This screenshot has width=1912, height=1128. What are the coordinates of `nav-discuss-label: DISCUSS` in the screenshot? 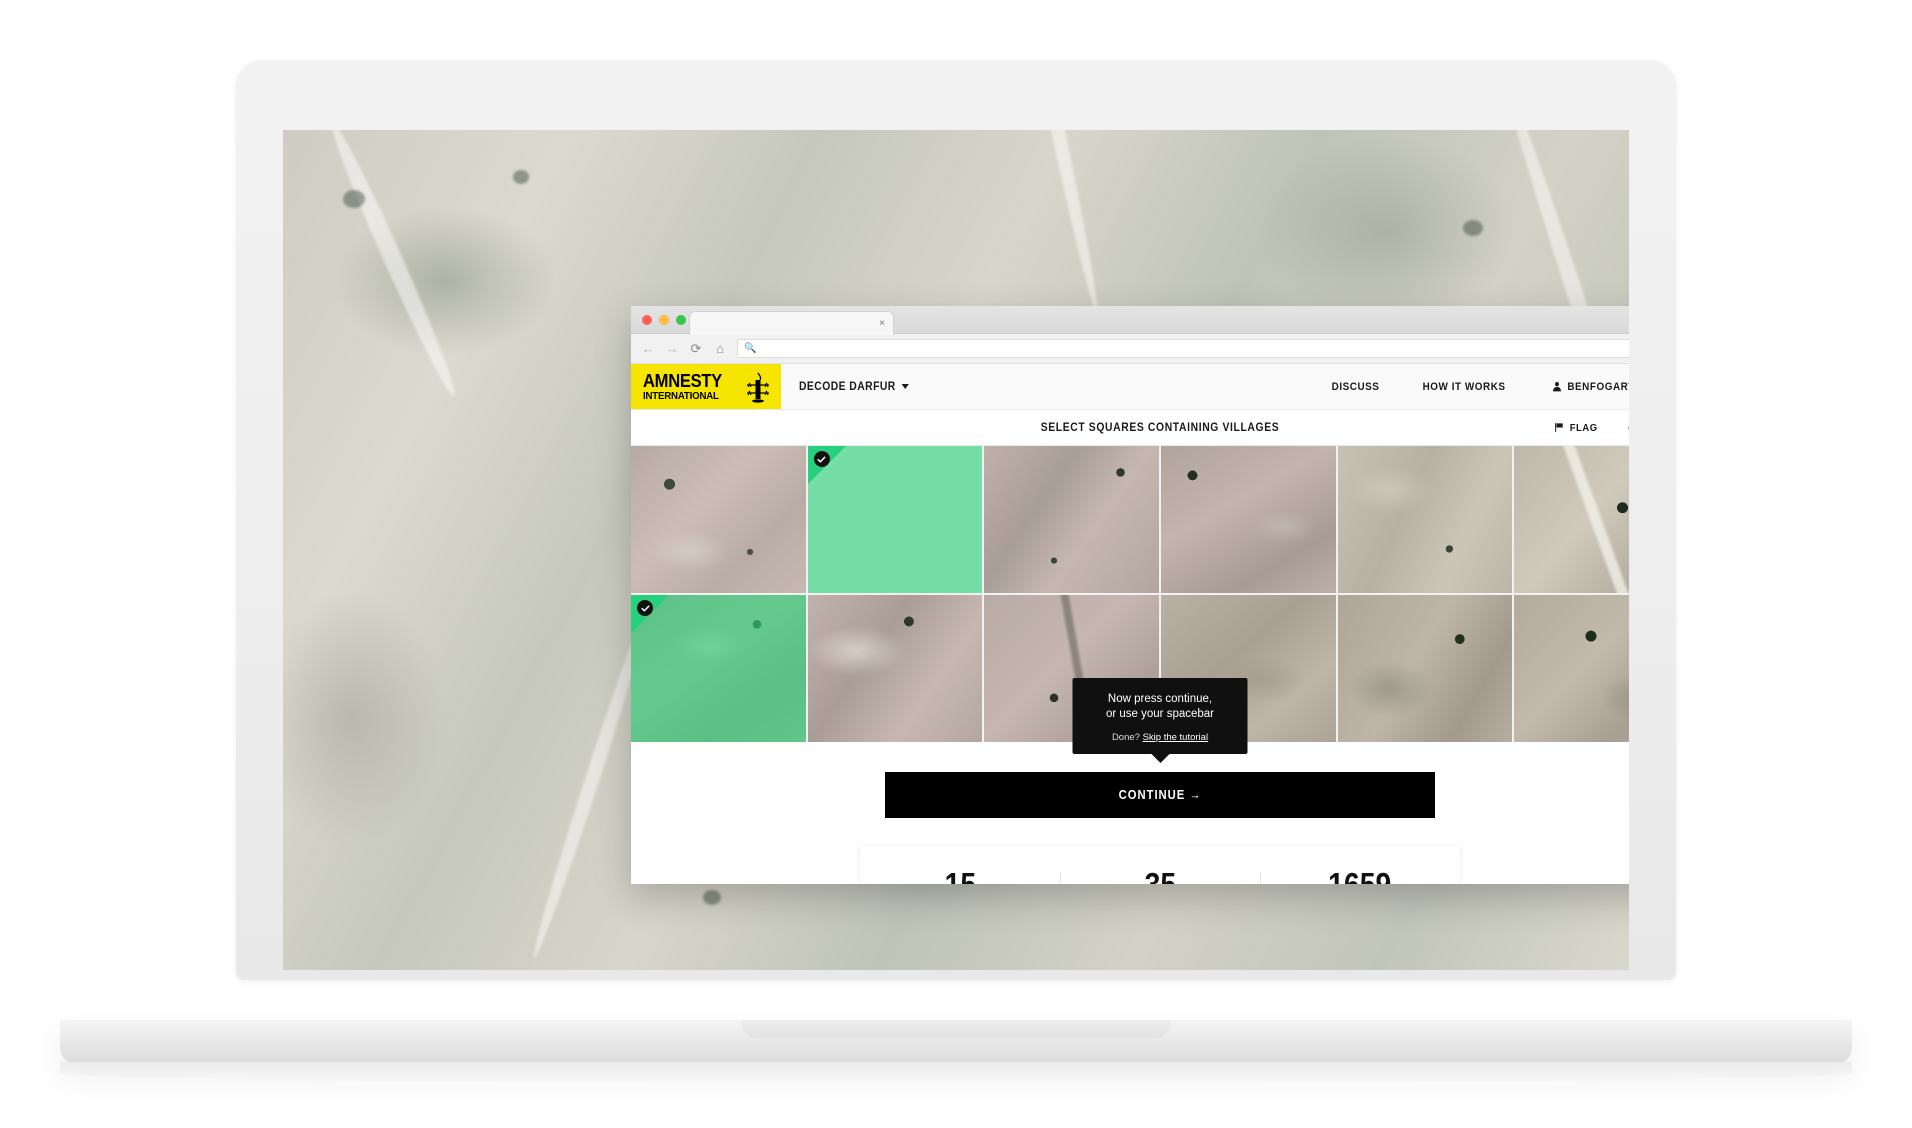 It's located at (1355, 386).